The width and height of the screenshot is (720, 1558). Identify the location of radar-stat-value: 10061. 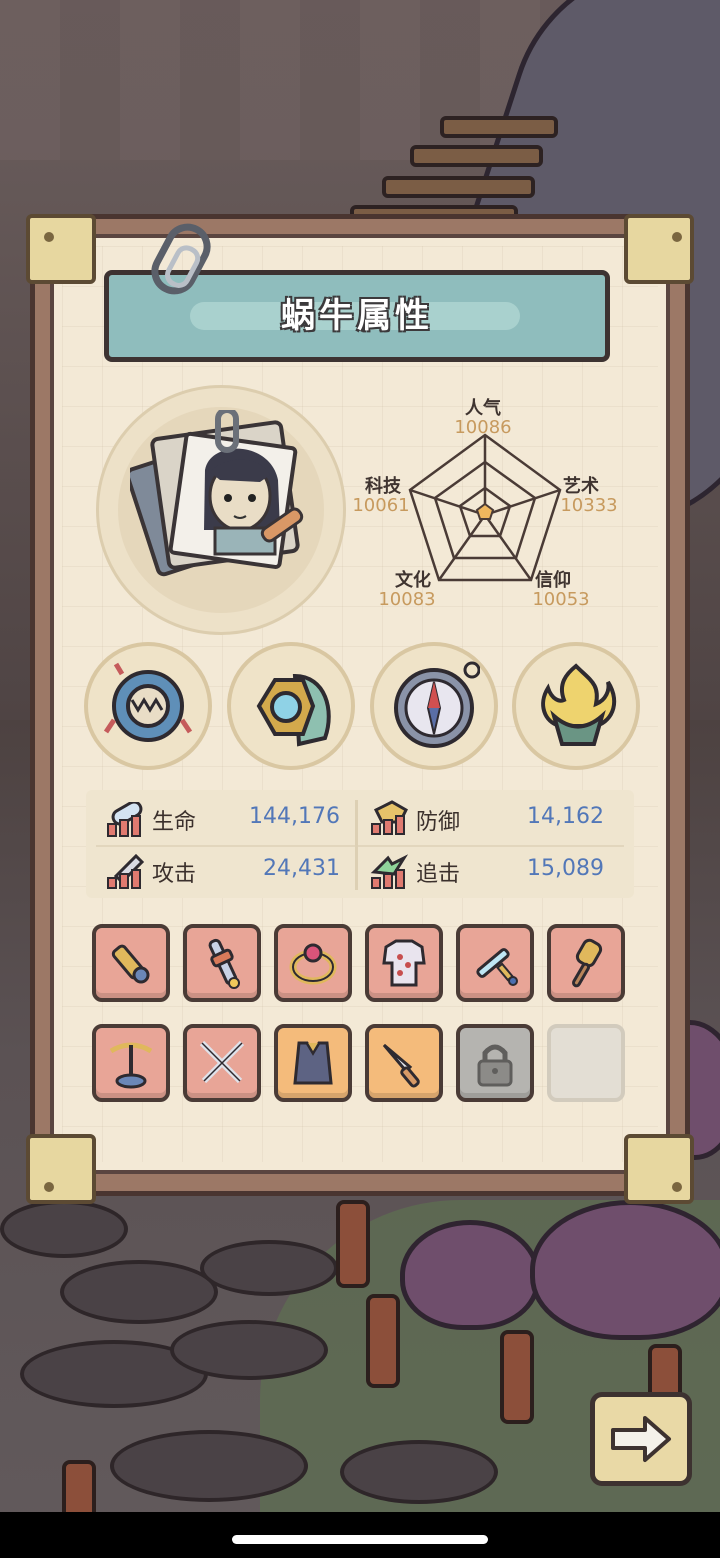
(381, 505).